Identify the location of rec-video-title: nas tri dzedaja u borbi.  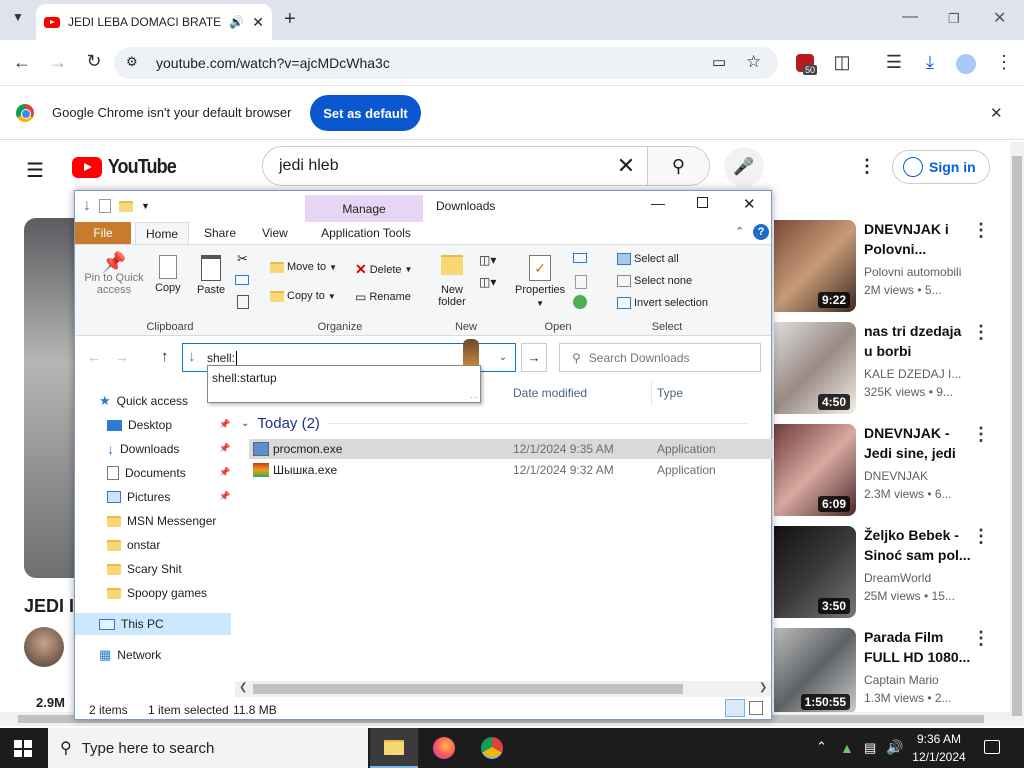
(918, 341).